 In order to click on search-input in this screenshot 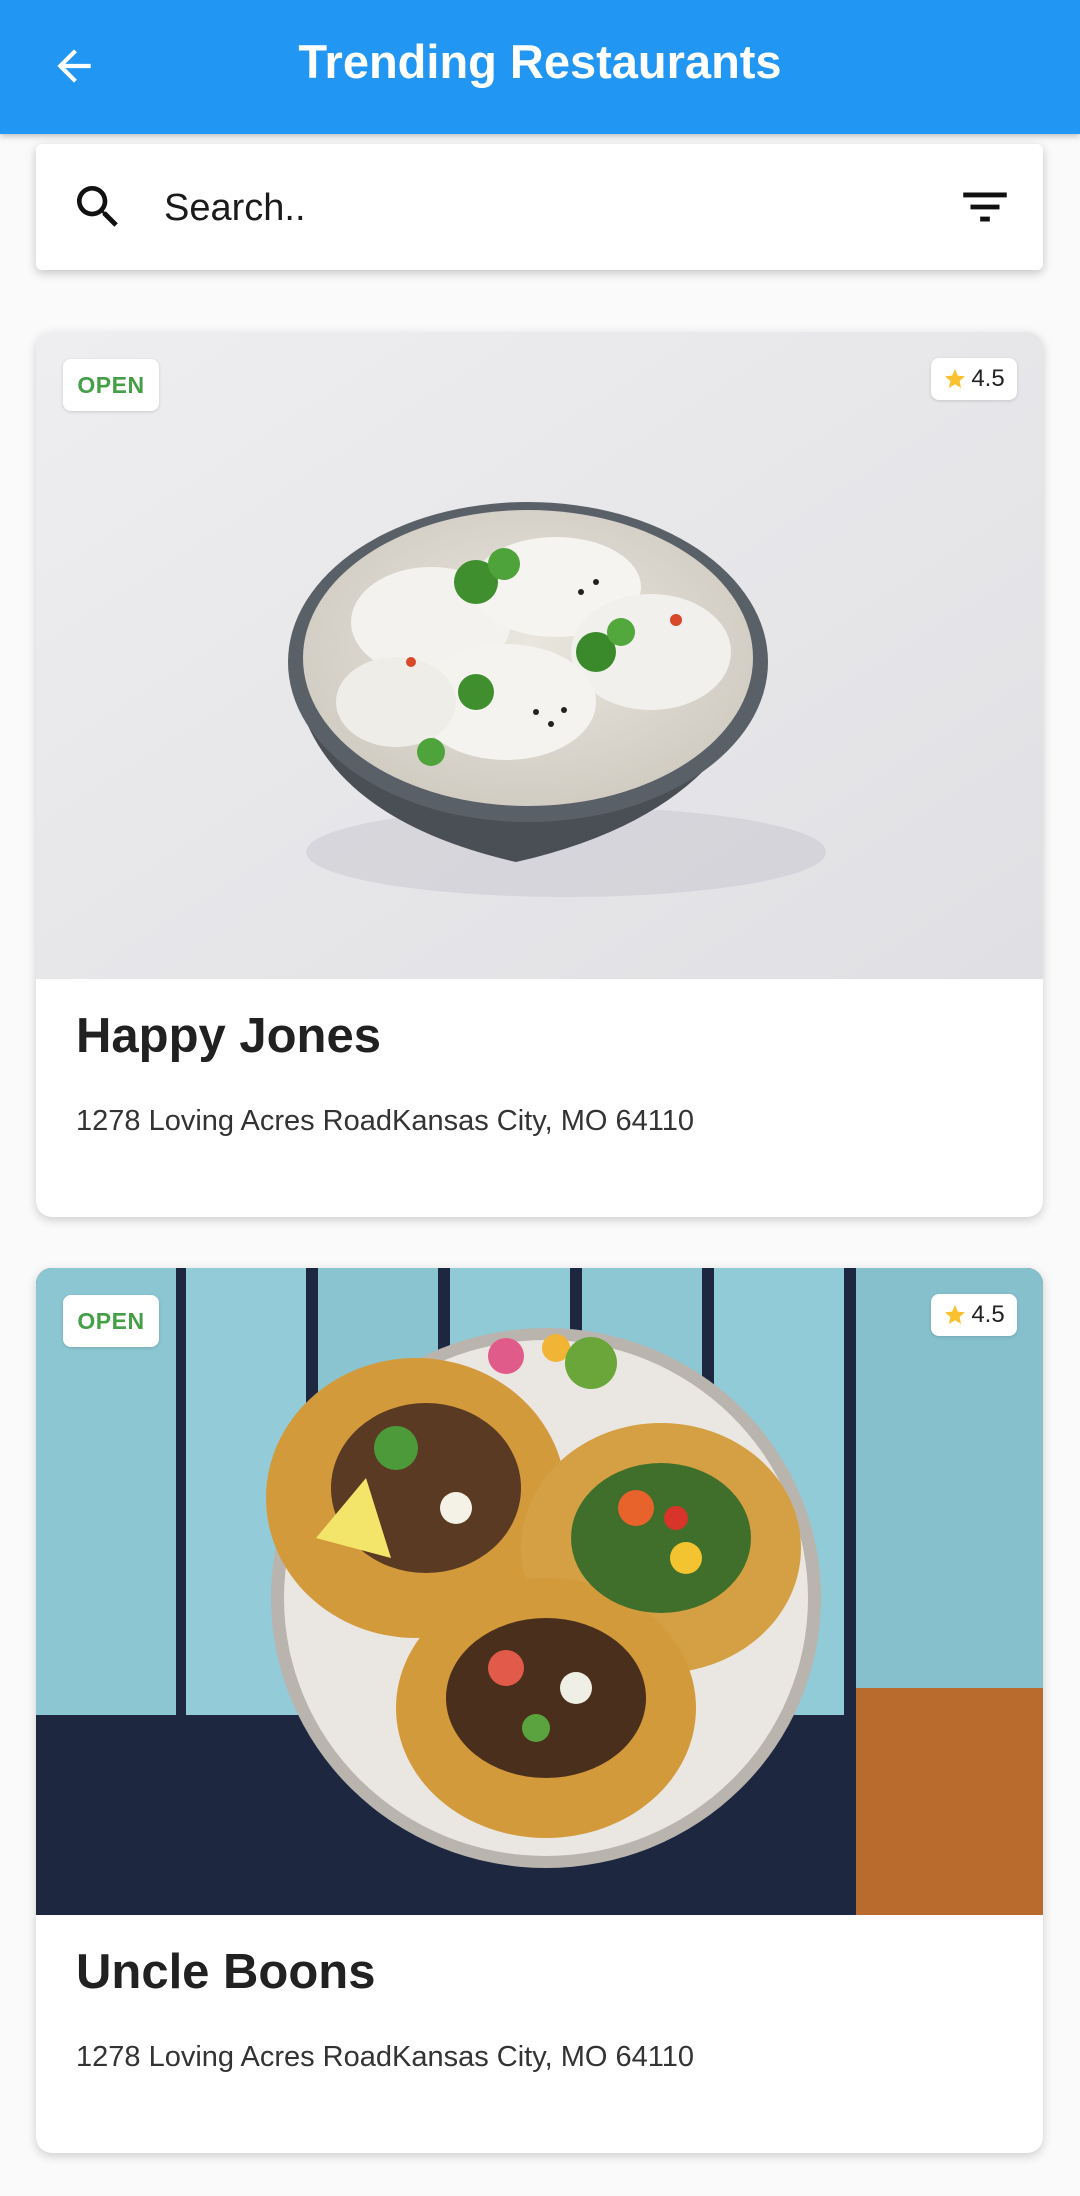, I will do `click(554, 208)`.